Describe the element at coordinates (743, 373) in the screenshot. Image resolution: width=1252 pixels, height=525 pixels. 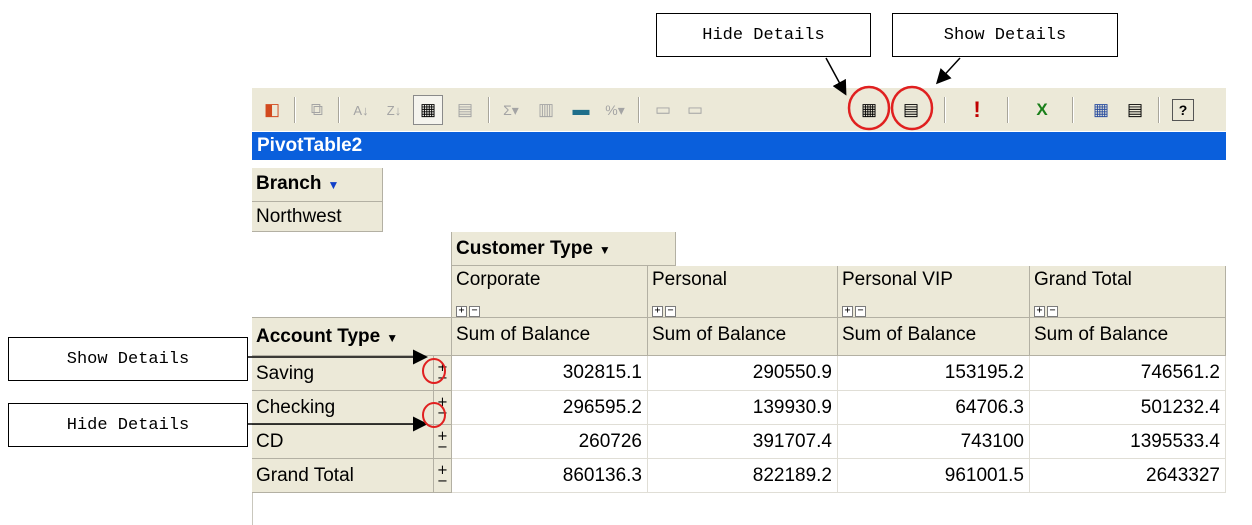
I see `value-cell: 290550.9` at that location.